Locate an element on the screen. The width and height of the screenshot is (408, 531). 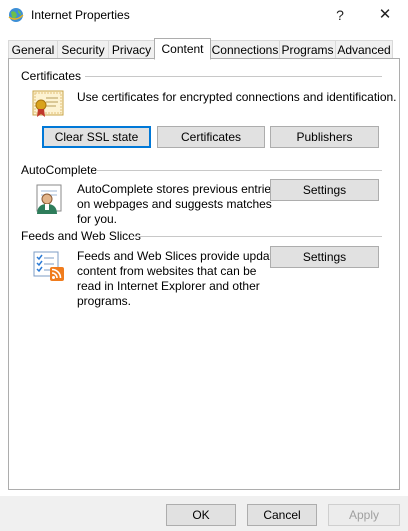
clear-ssl-state-button: Clear SSL state is located at coordinates (96, 137).